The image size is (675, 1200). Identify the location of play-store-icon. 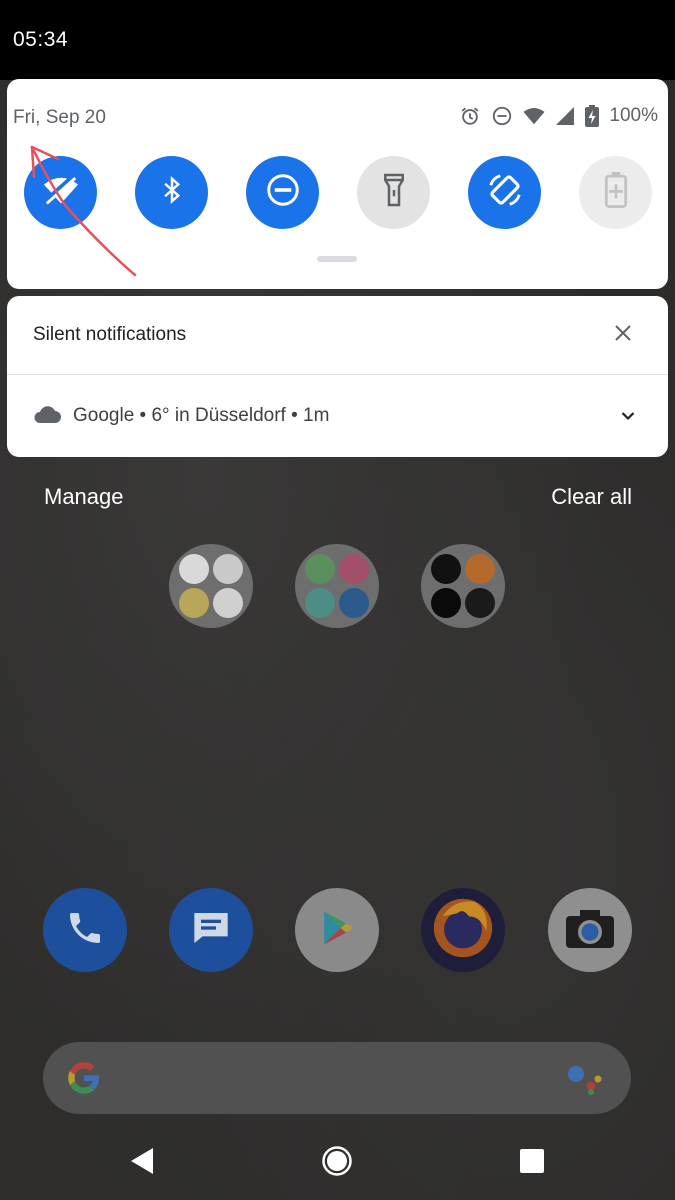
(337, 930).